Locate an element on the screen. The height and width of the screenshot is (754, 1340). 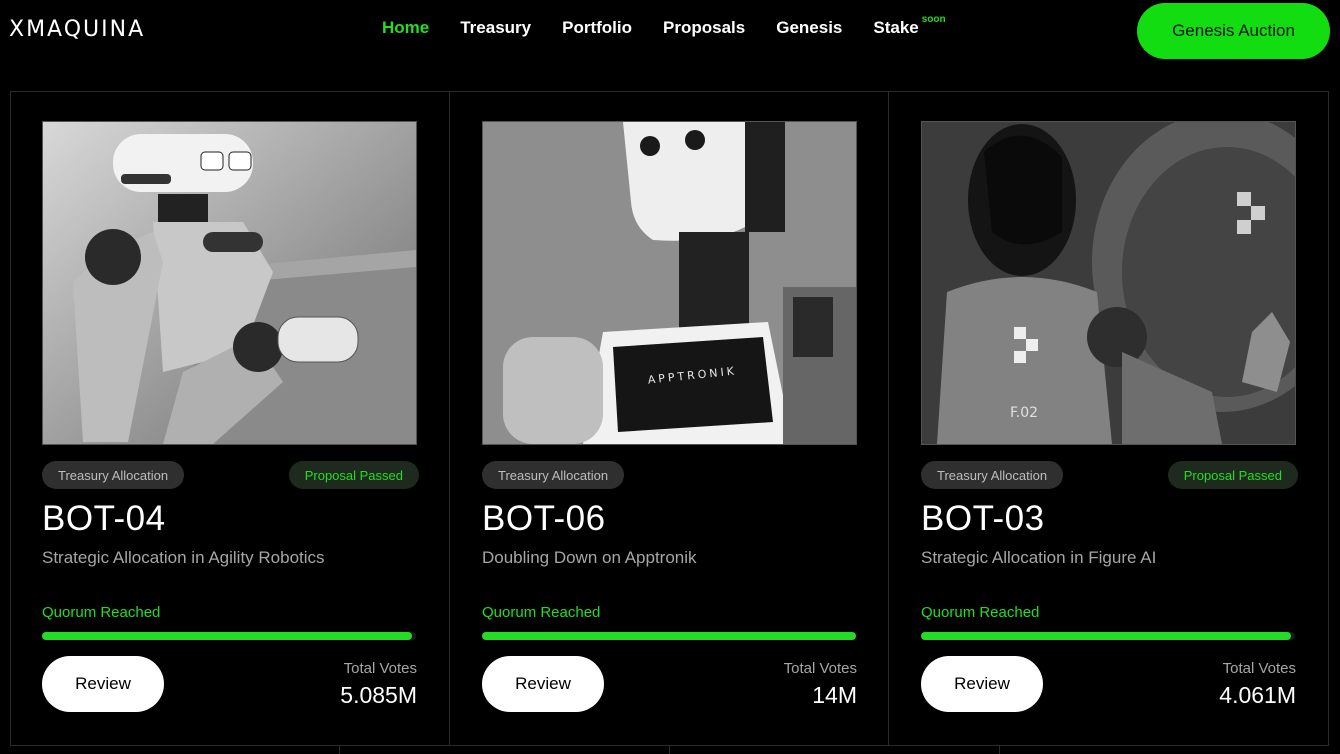
nav-home: Home is located at coordinates (405, 28).